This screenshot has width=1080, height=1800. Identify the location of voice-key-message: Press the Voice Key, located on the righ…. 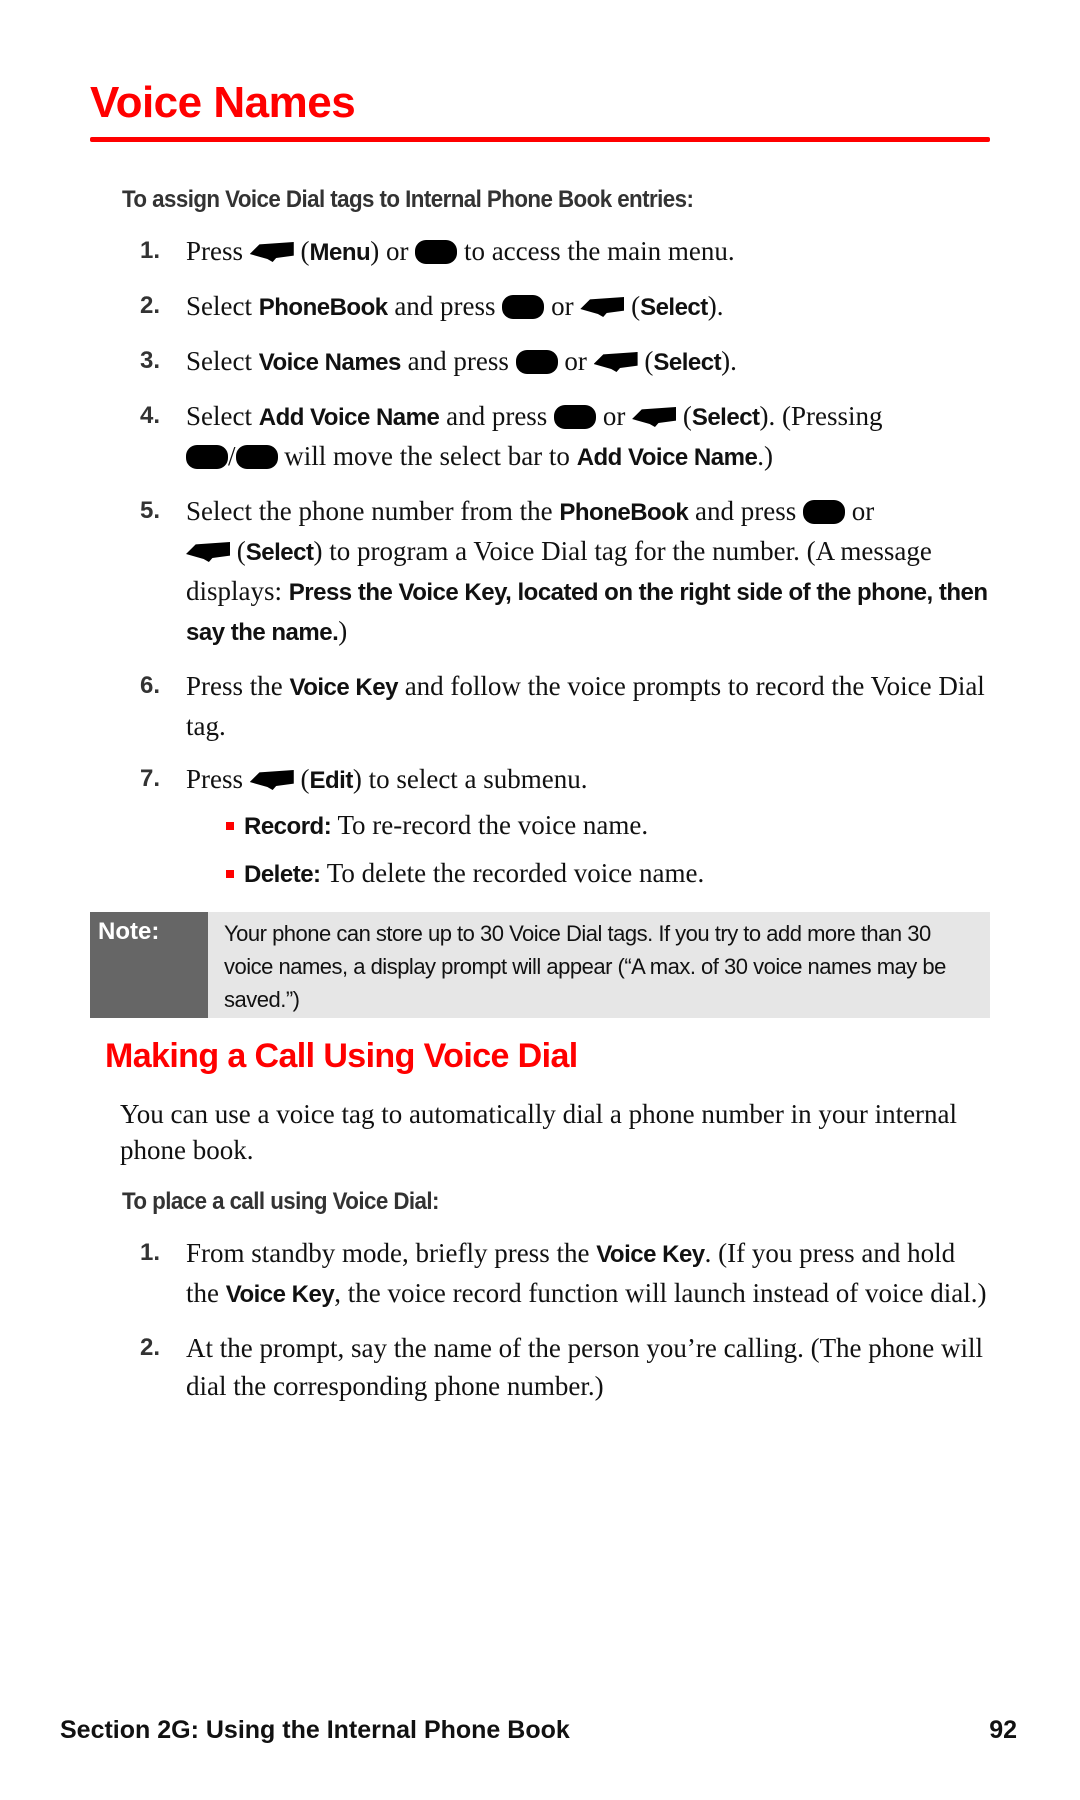
(587, 612).